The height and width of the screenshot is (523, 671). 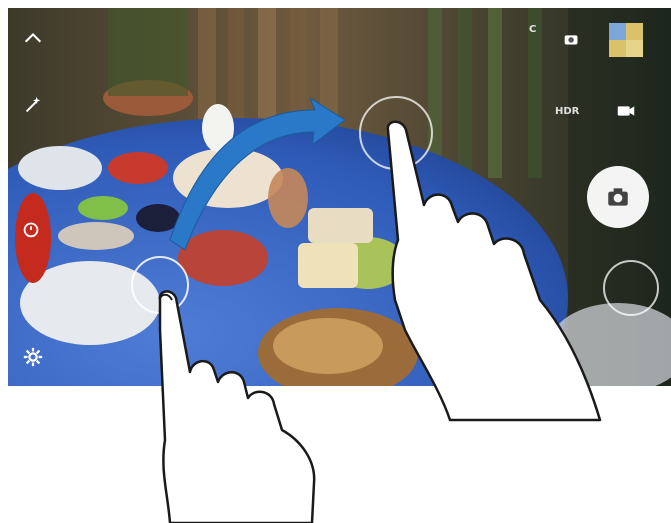 I want to click on timer-icon, so click(x=31, y=229).